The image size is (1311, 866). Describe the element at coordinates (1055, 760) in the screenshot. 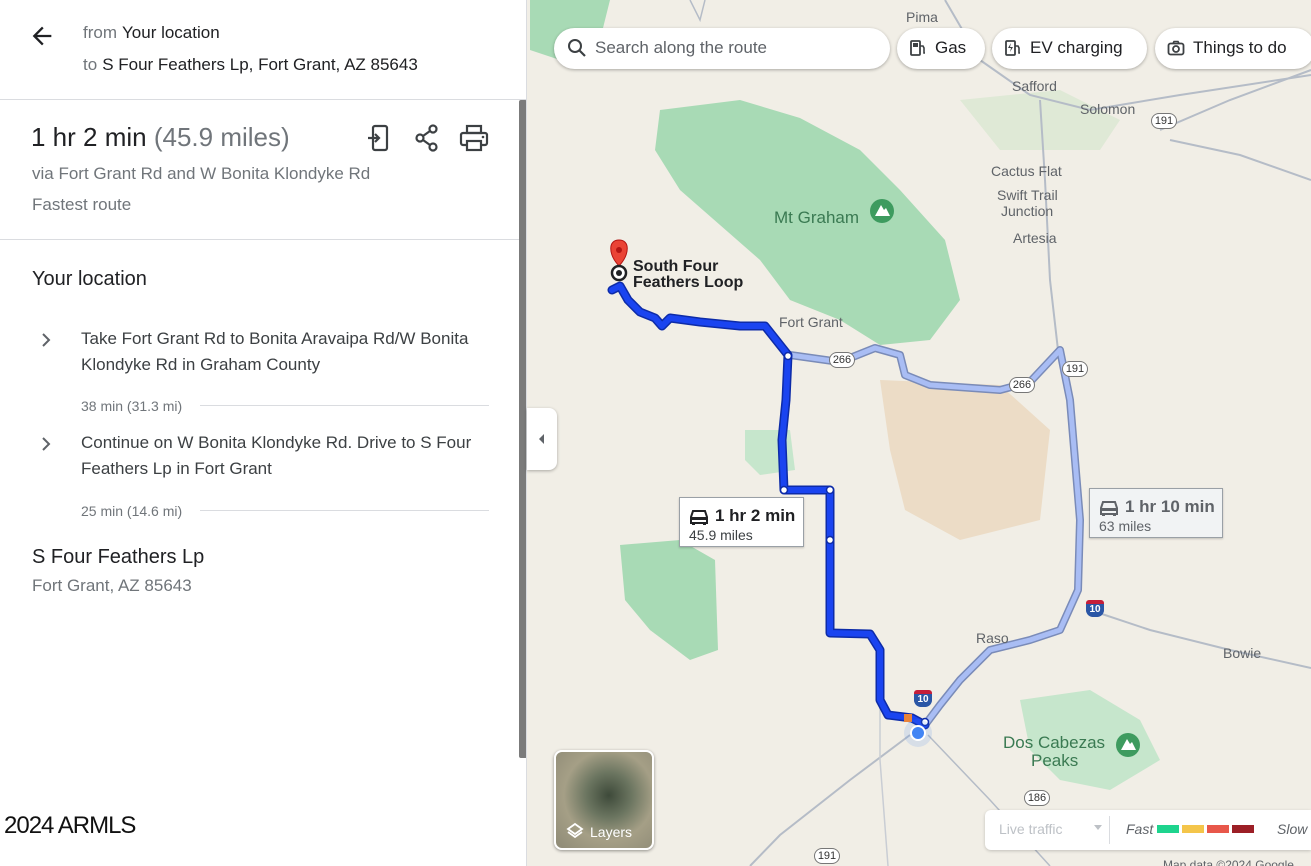

I see `place-label-peaks: Peaks` at that location.